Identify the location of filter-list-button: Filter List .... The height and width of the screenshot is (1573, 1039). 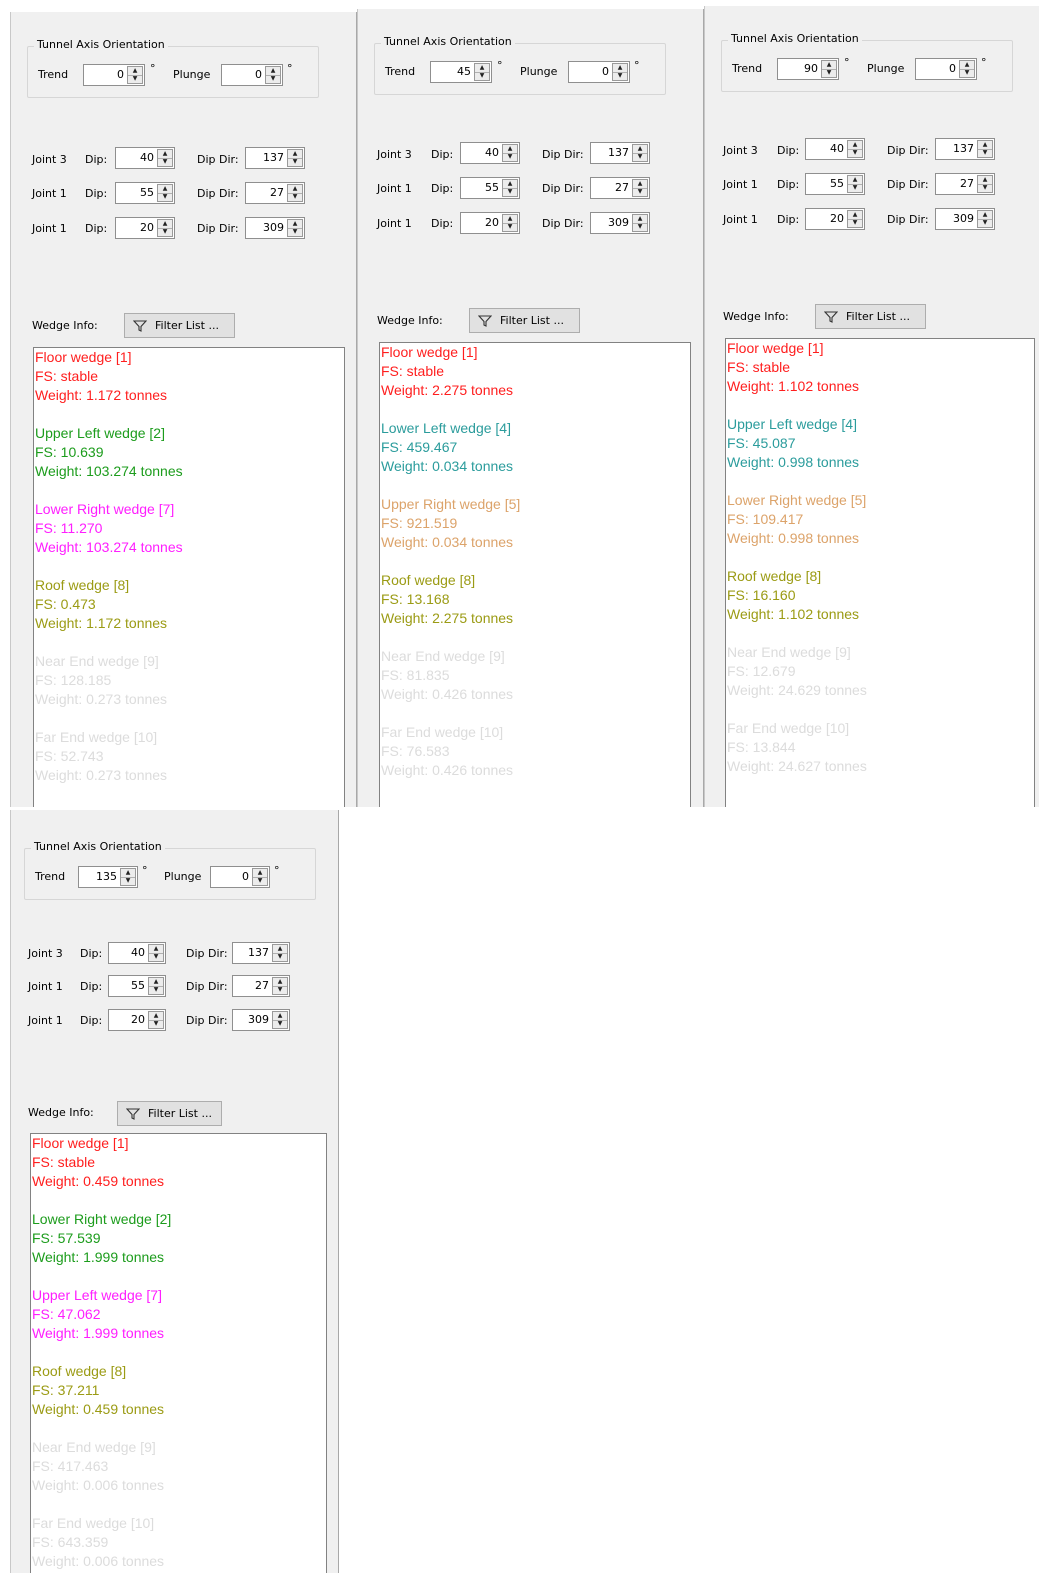
(524, 320).